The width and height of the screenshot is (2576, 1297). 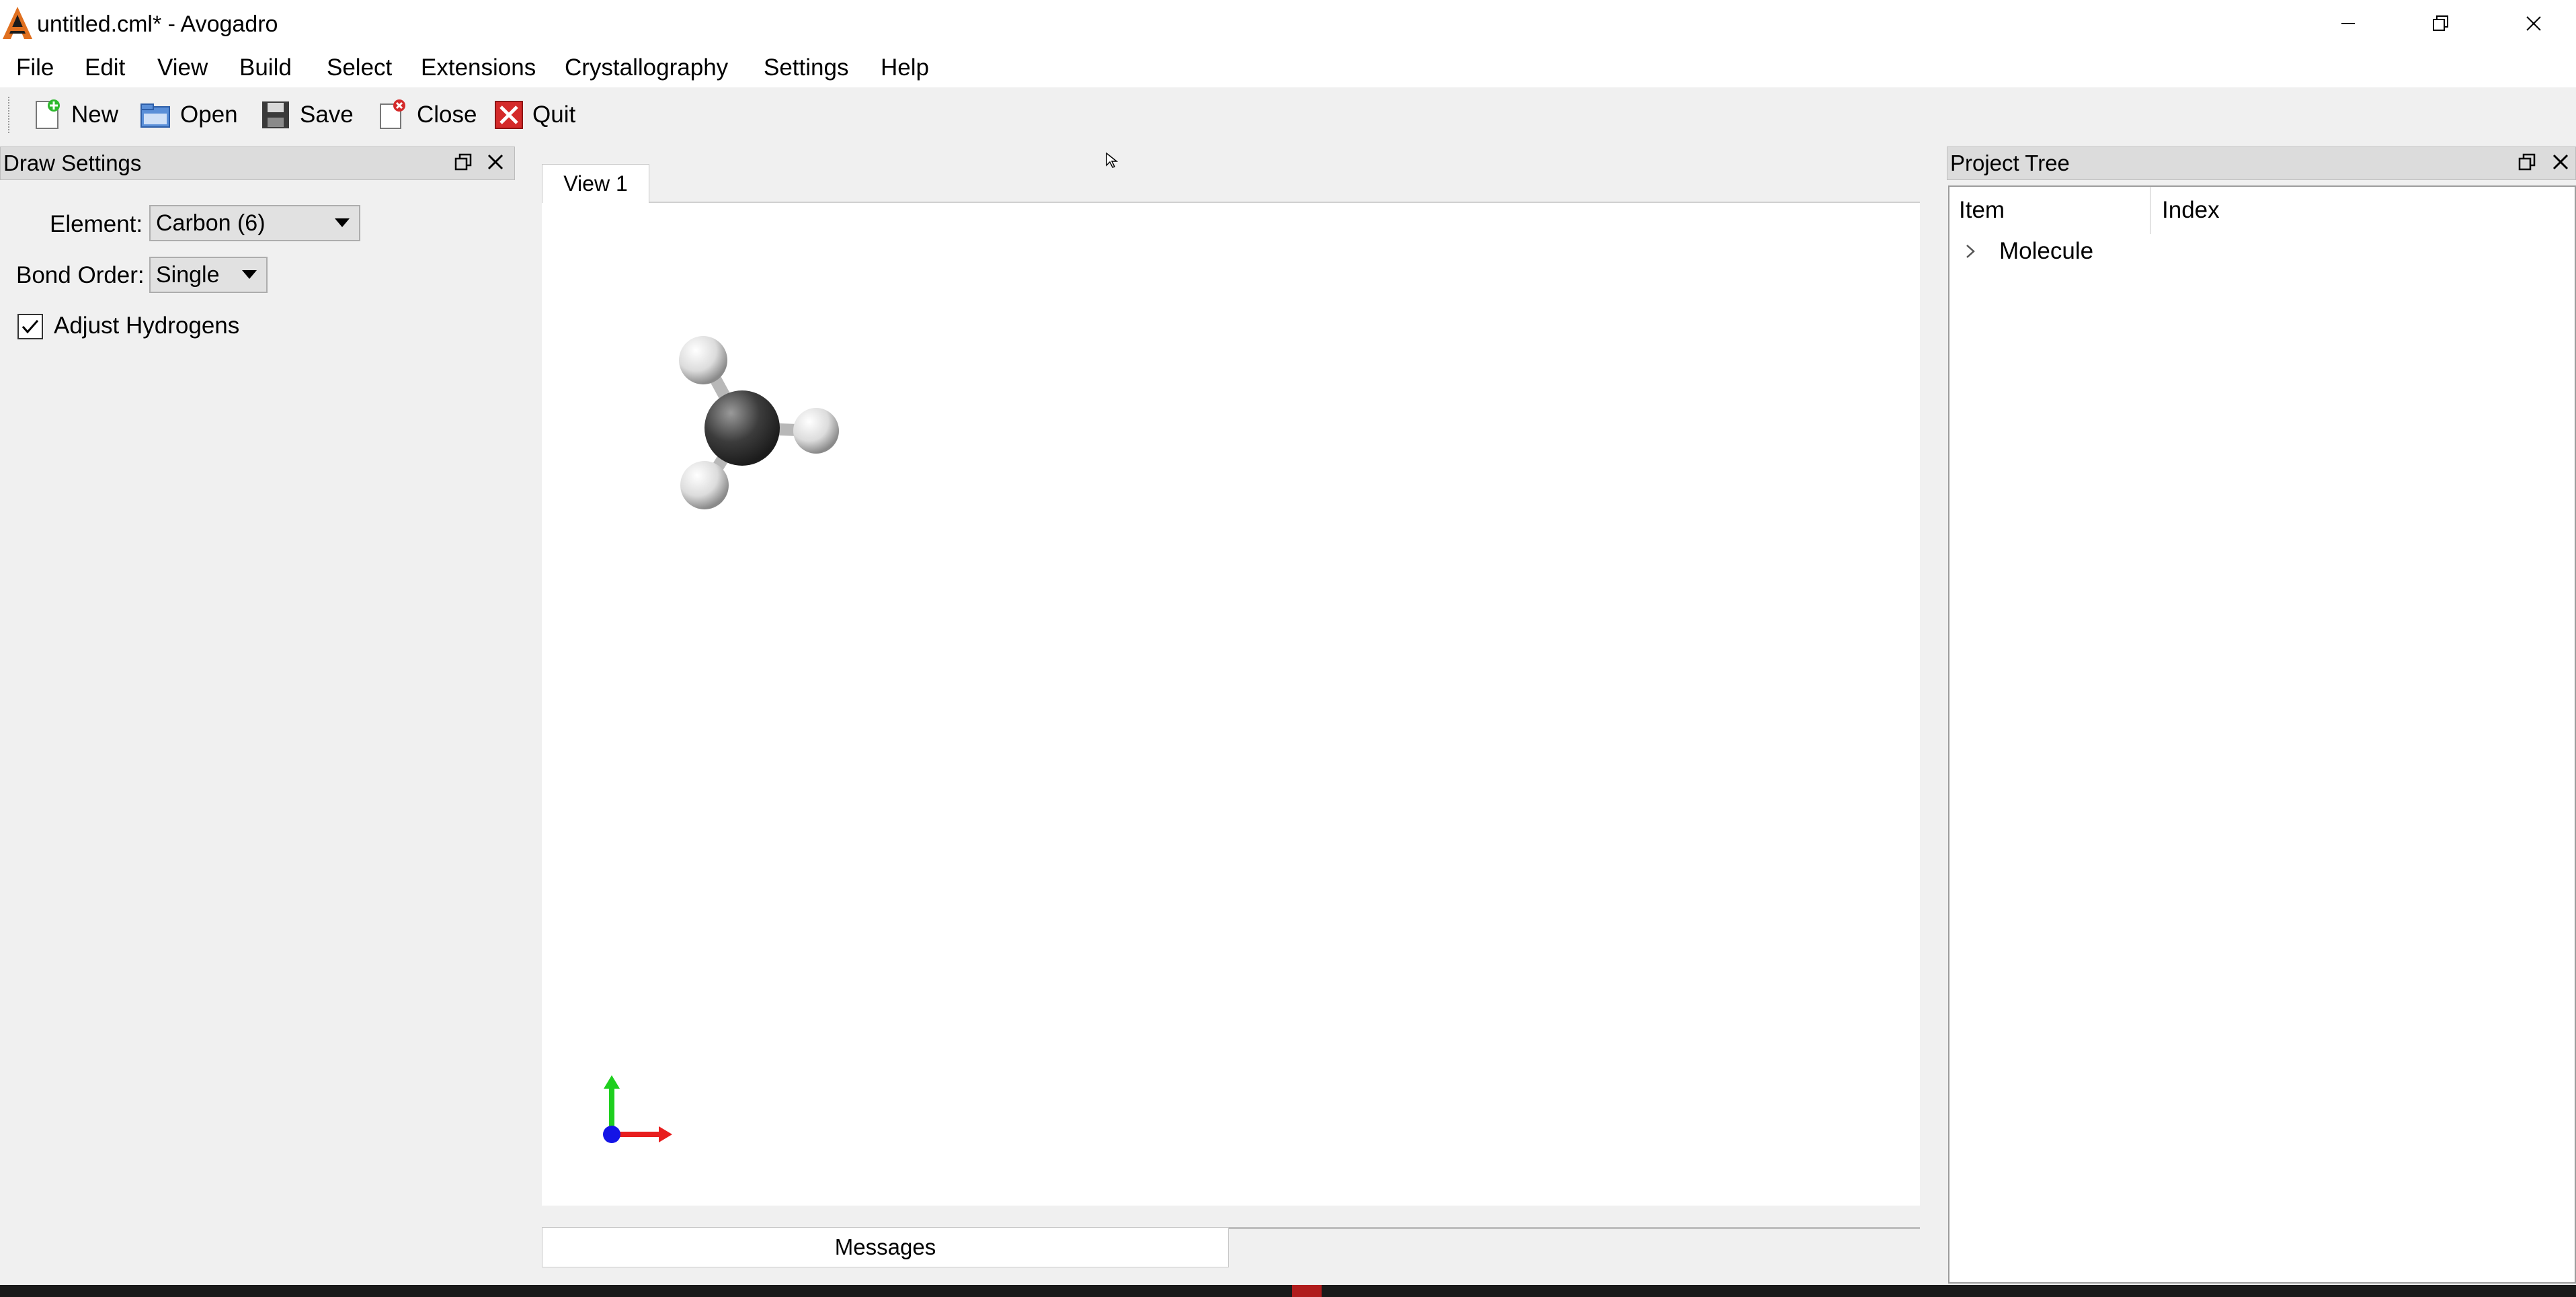 What do you see at coordinates (1307, 1291) in the screenshot?
I see `taskbar-indicator` at bounding box center [1307, 1291].